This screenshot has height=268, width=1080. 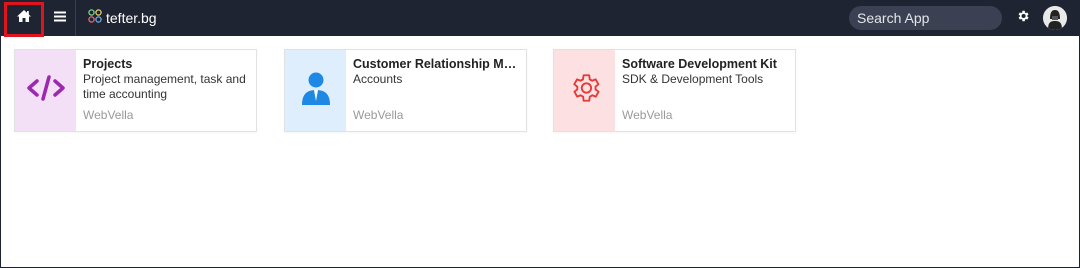 I want to click on top-navbar: tefter.bg, so click(x=540, y=18).